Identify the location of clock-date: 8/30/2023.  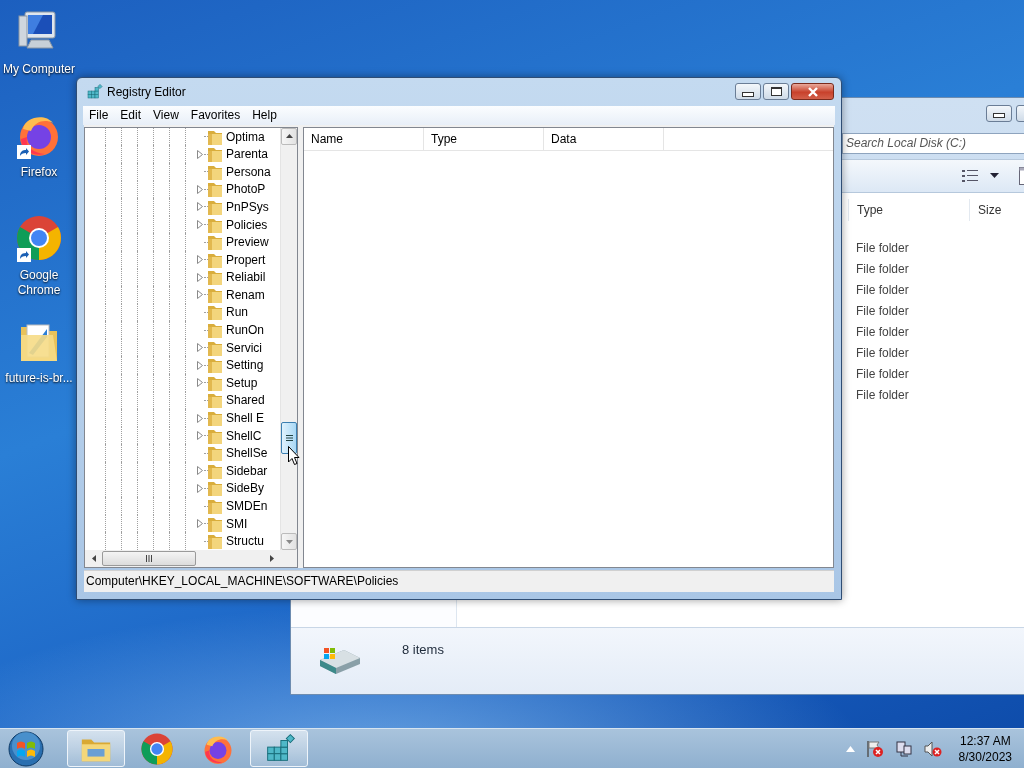
(985, 756).